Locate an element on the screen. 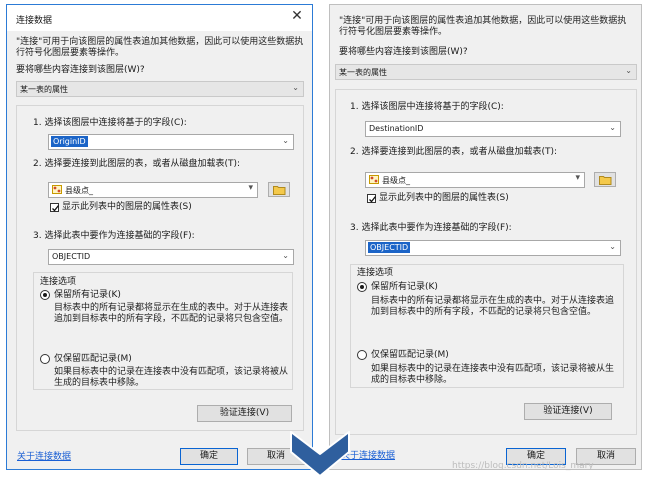 The height and width of the screenshot is (486, 650). title-bar: 连接数据 ✕ is located at coordinates (159, 18).